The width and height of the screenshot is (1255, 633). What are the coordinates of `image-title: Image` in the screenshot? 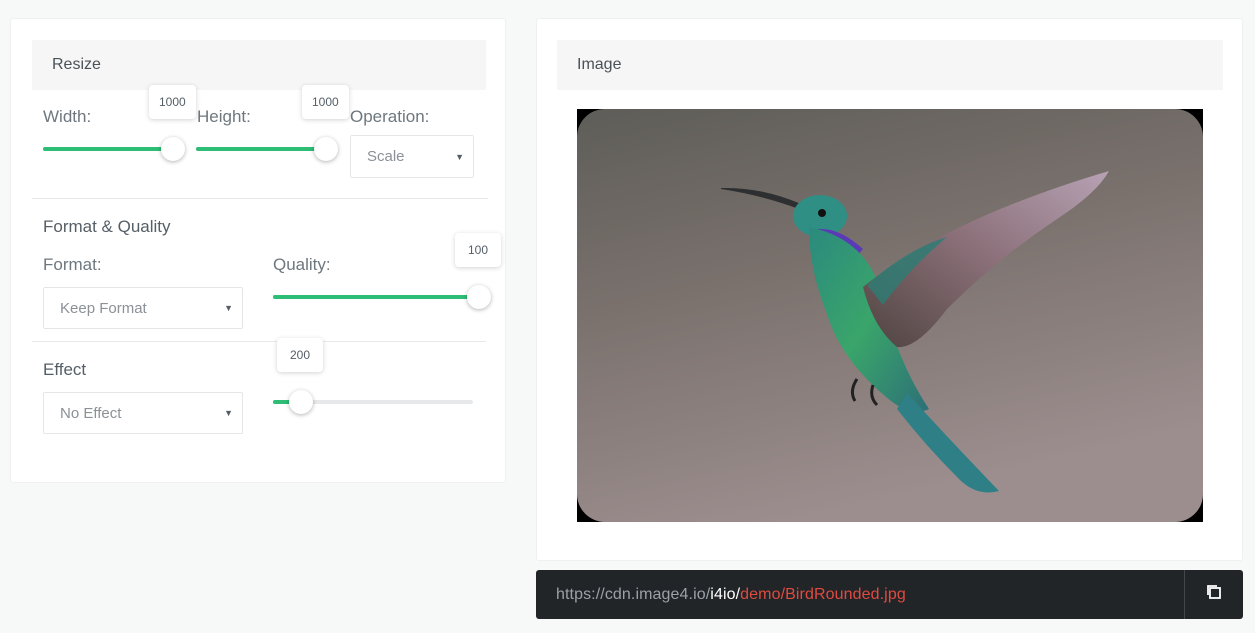 It's located at (599, 64).